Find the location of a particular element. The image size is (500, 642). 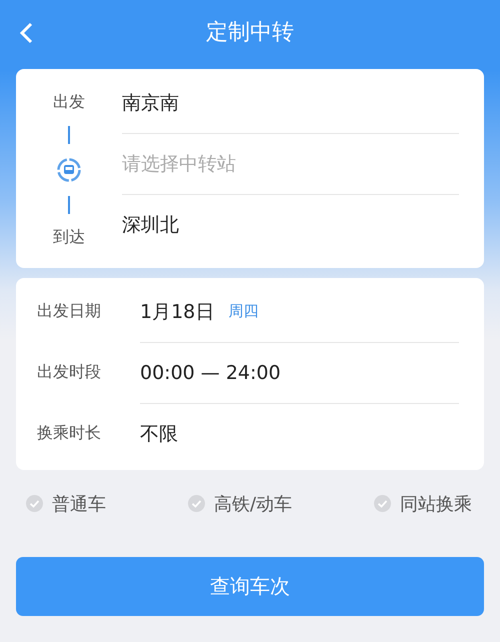

transfer-station-field: 请选择中转站 is located at coordinates (290, 164).